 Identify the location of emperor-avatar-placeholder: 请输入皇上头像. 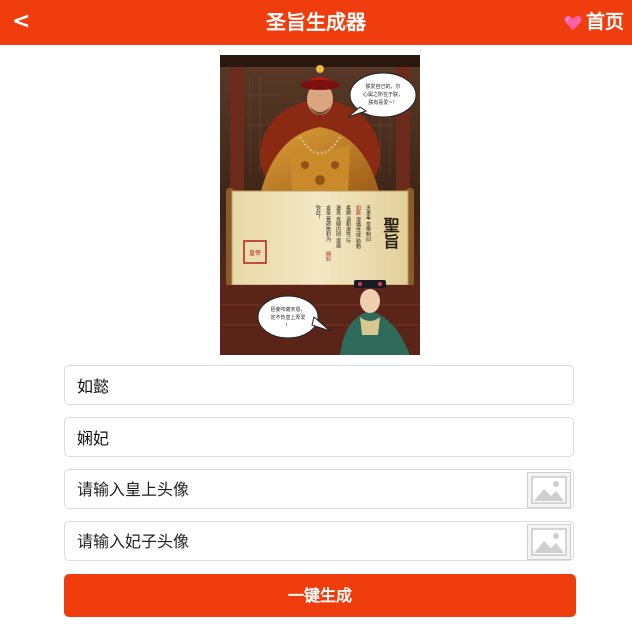
(133, 489).